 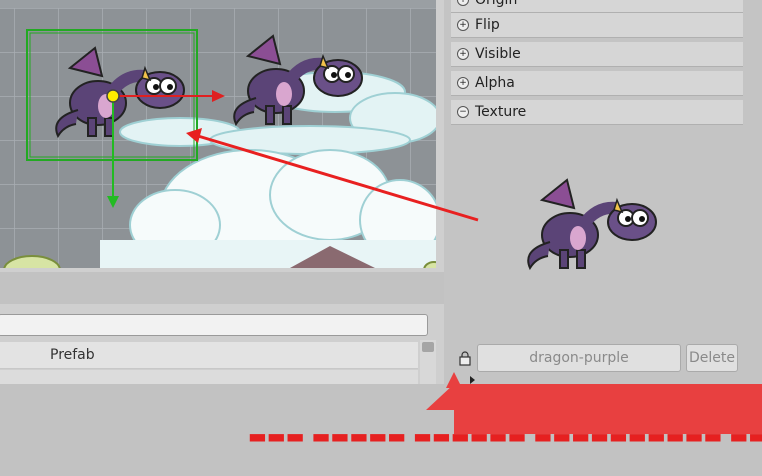 What do you see at coordinates (113, 96) in the screenshot?
I see `pivot-handle` at bounding box center [113, 96].